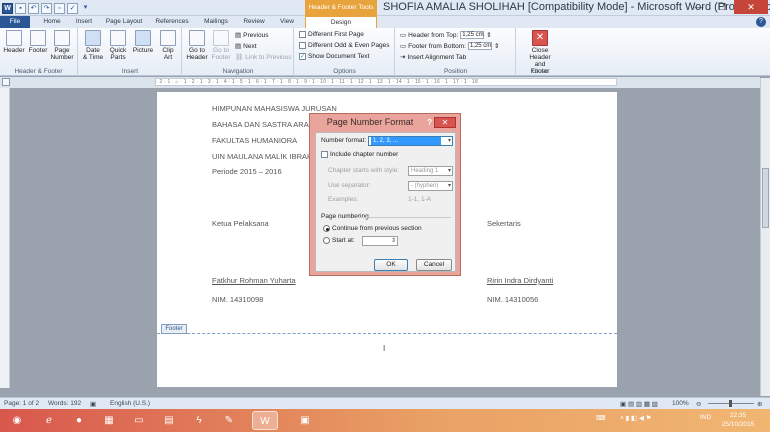 The image size is (770, 432). Describe the element at coordinates (639, 404) in the screenshot. I see `view-buttons: ▣ ▤ ▥ ▦ ▧` at that location.